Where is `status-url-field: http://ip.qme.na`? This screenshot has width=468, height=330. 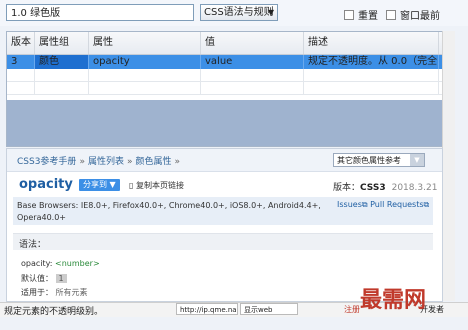
status-url-field: http://ip.qme.na is located at coordinates (207, 309).